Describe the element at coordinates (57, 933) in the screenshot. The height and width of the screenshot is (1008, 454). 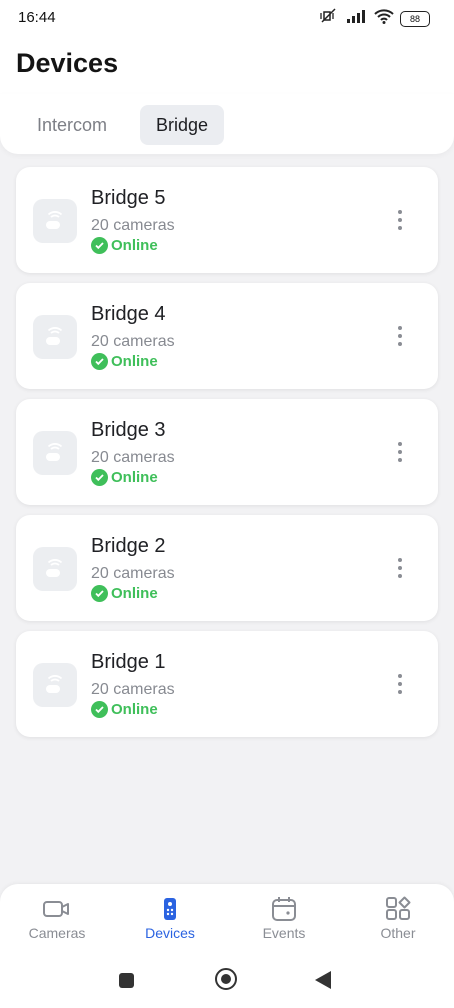
I see `nav-label: Cameras` at that location.